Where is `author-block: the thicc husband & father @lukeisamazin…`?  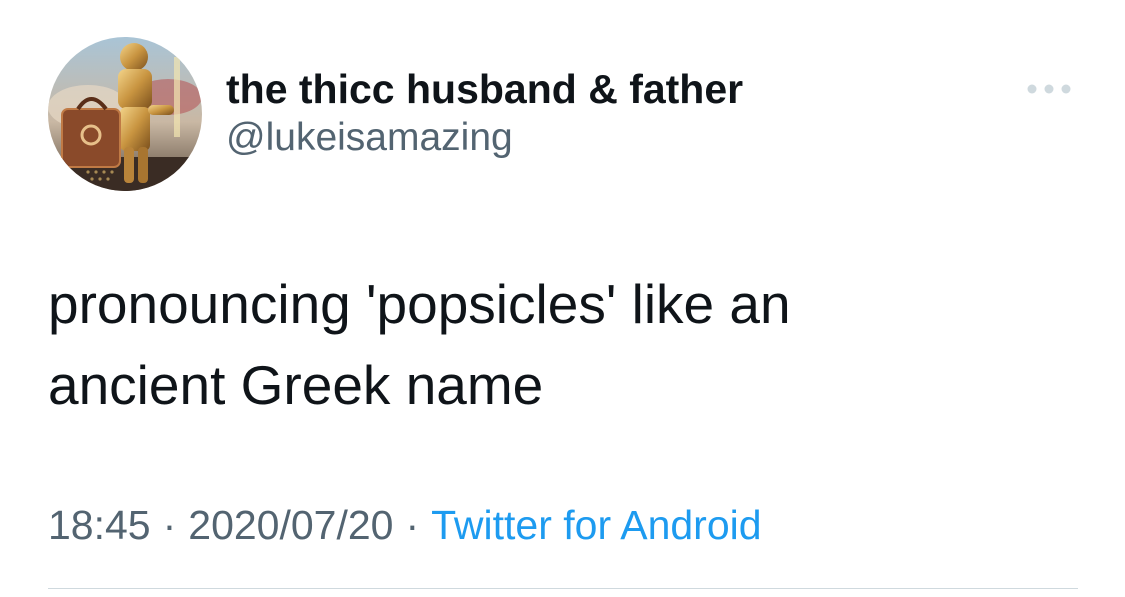 author-block: the thicc husband & father @lukeisamazin… is located at coordinates (484, 113).